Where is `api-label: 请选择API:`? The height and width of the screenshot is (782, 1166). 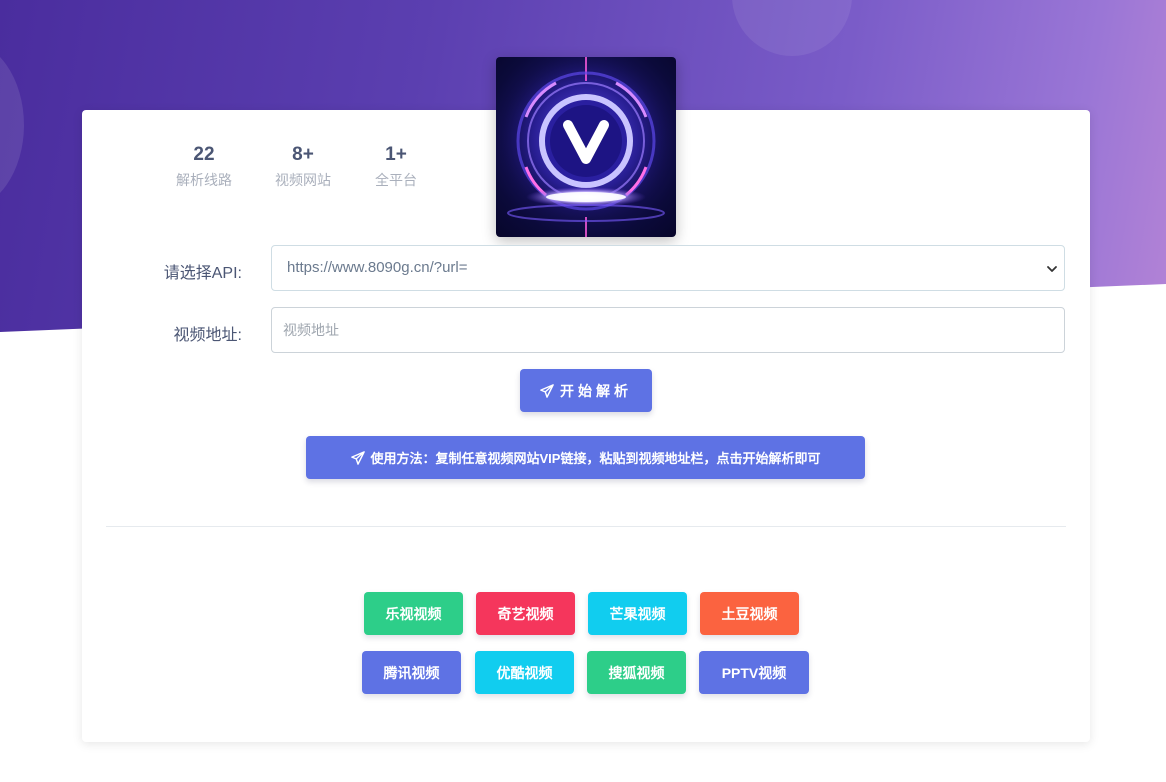
api-label: 请选择API: is located at coordinates (202, 273).